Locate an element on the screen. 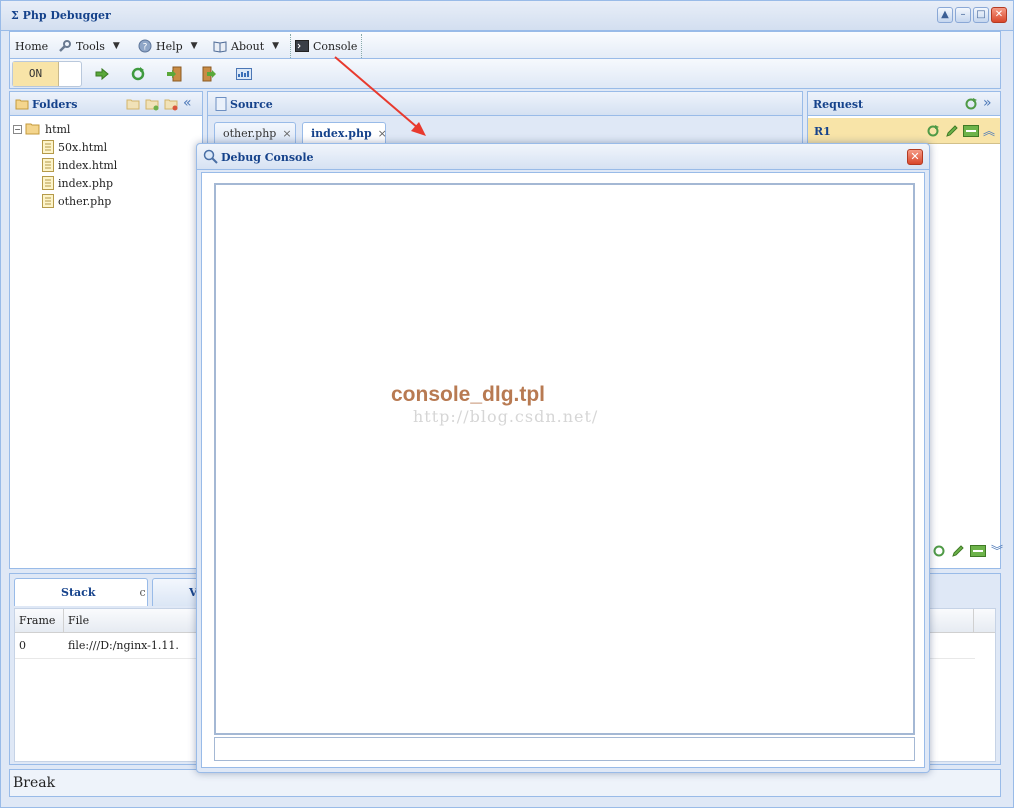 This screenshot has width=1014, height=808. watermark-title: console_dlg.tpl is located at coordinates (468, 394).